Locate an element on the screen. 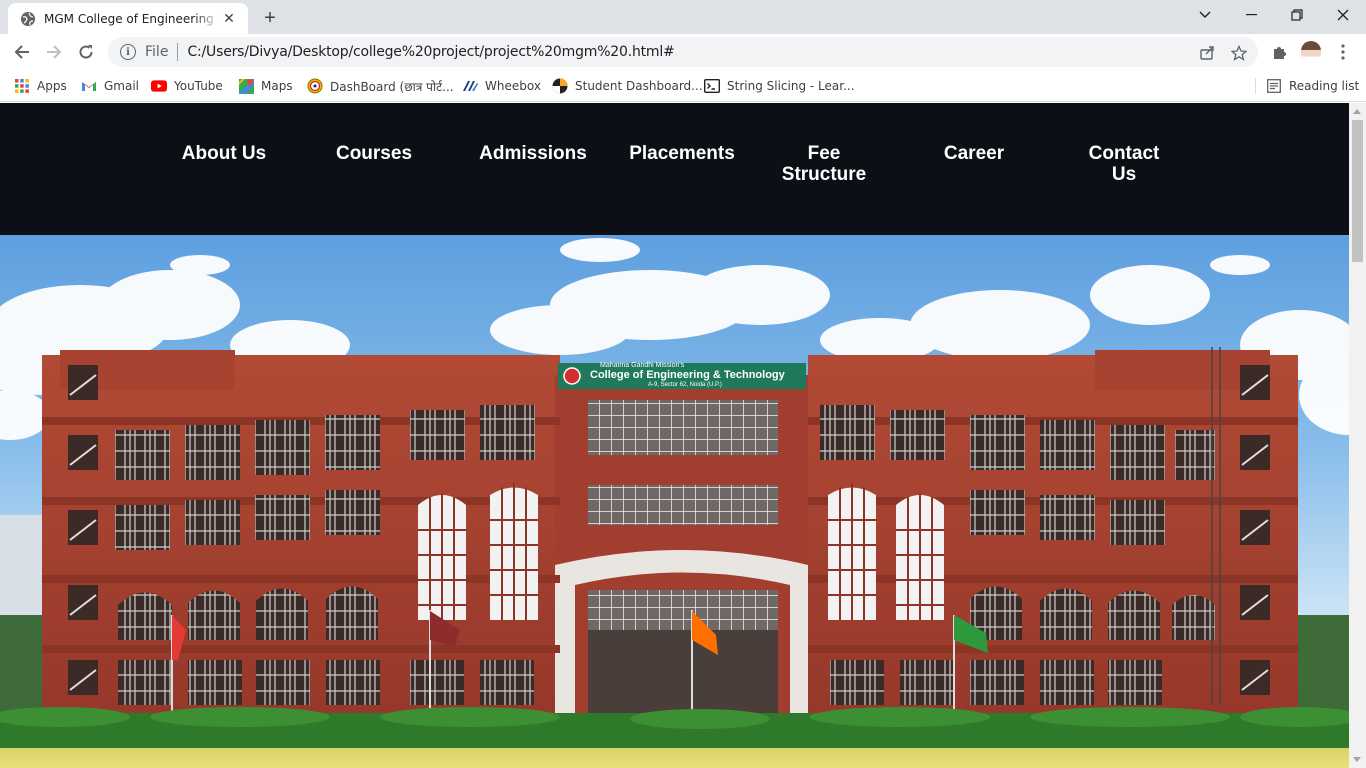  wheebox-icon is located at coordinates (470, 86).